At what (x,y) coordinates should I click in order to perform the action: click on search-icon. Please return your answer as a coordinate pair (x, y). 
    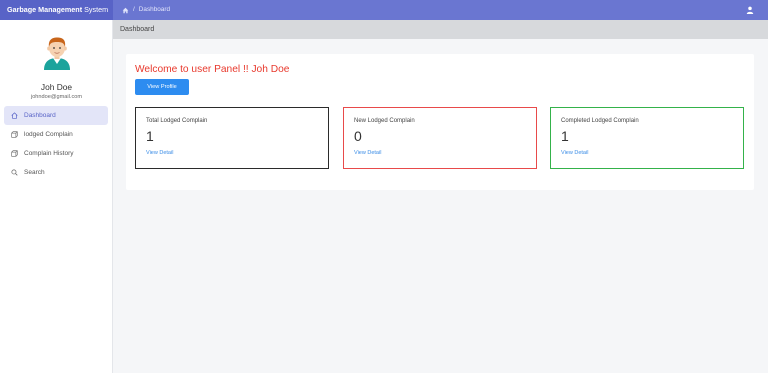
    Looking at the image, I should click on (14, 172).